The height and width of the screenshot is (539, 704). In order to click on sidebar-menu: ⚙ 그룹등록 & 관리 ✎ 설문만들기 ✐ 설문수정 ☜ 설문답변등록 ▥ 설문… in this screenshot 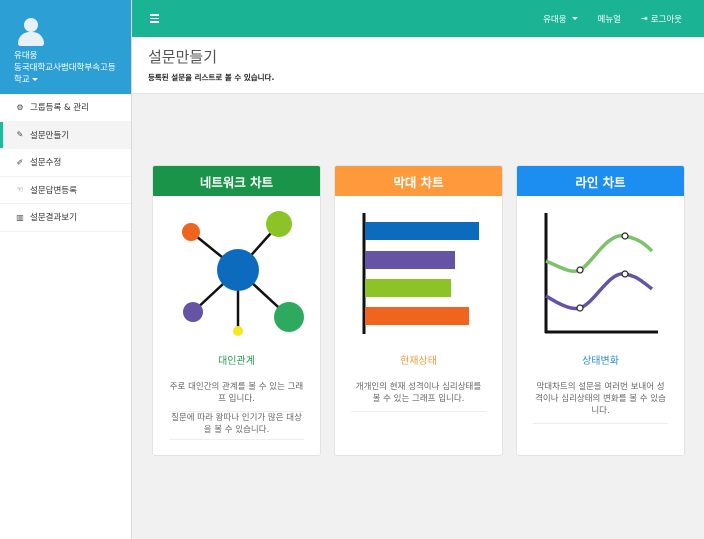, I will do `click(65, 163)`.